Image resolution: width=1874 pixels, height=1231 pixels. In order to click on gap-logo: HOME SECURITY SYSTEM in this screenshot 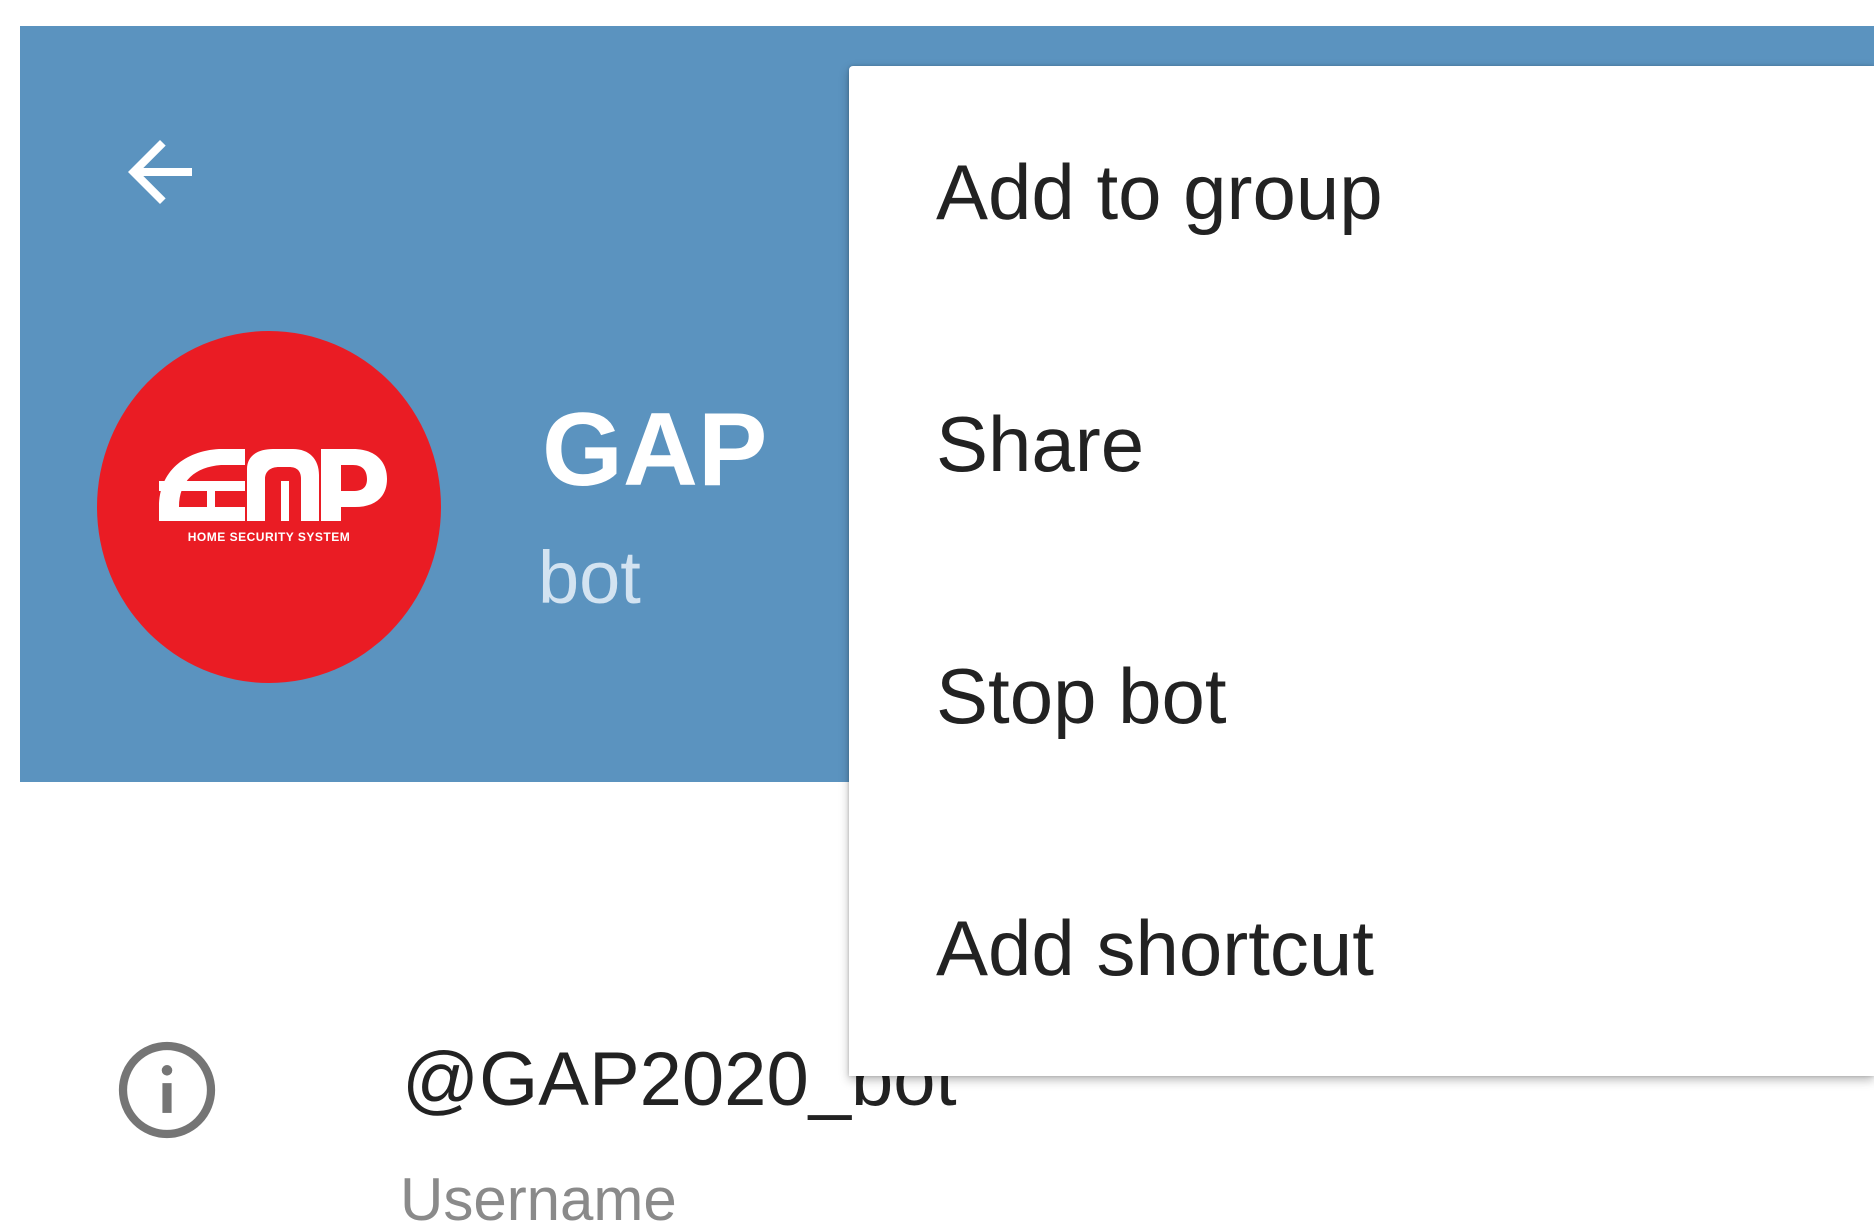, I will do `click(273, 496)`.